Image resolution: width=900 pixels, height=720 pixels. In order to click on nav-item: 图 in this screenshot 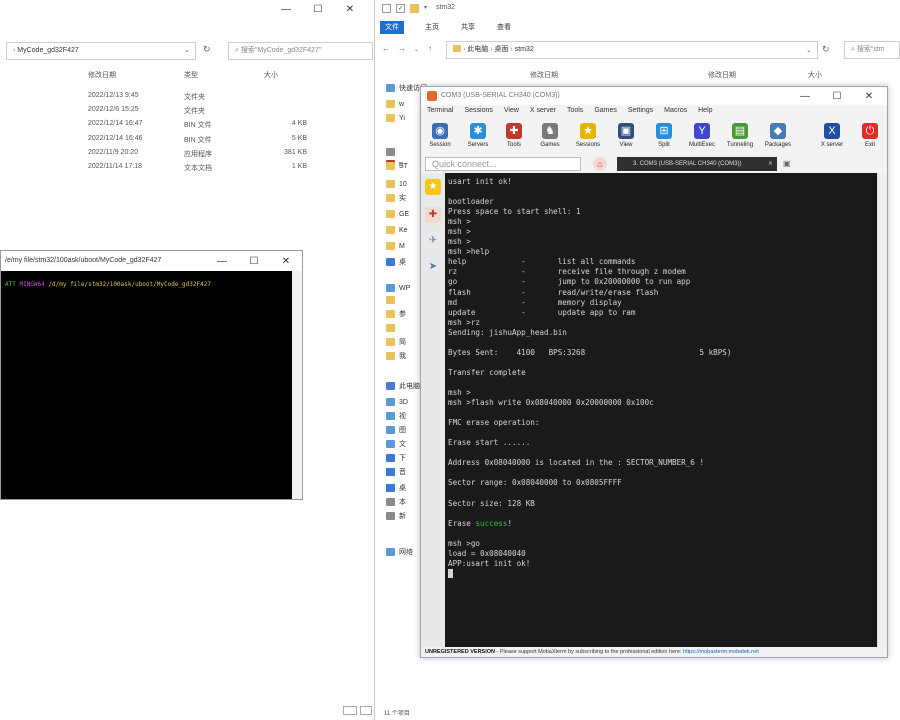, I will do `click(396, 430)`.